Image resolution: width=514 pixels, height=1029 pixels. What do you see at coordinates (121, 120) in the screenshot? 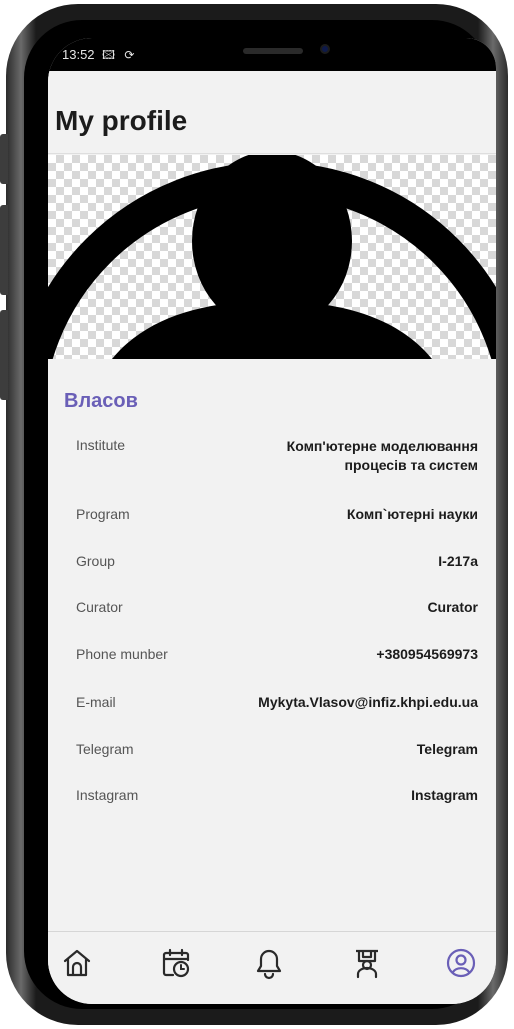
I see `page-title: My profile` at bounding box center [121, 120].